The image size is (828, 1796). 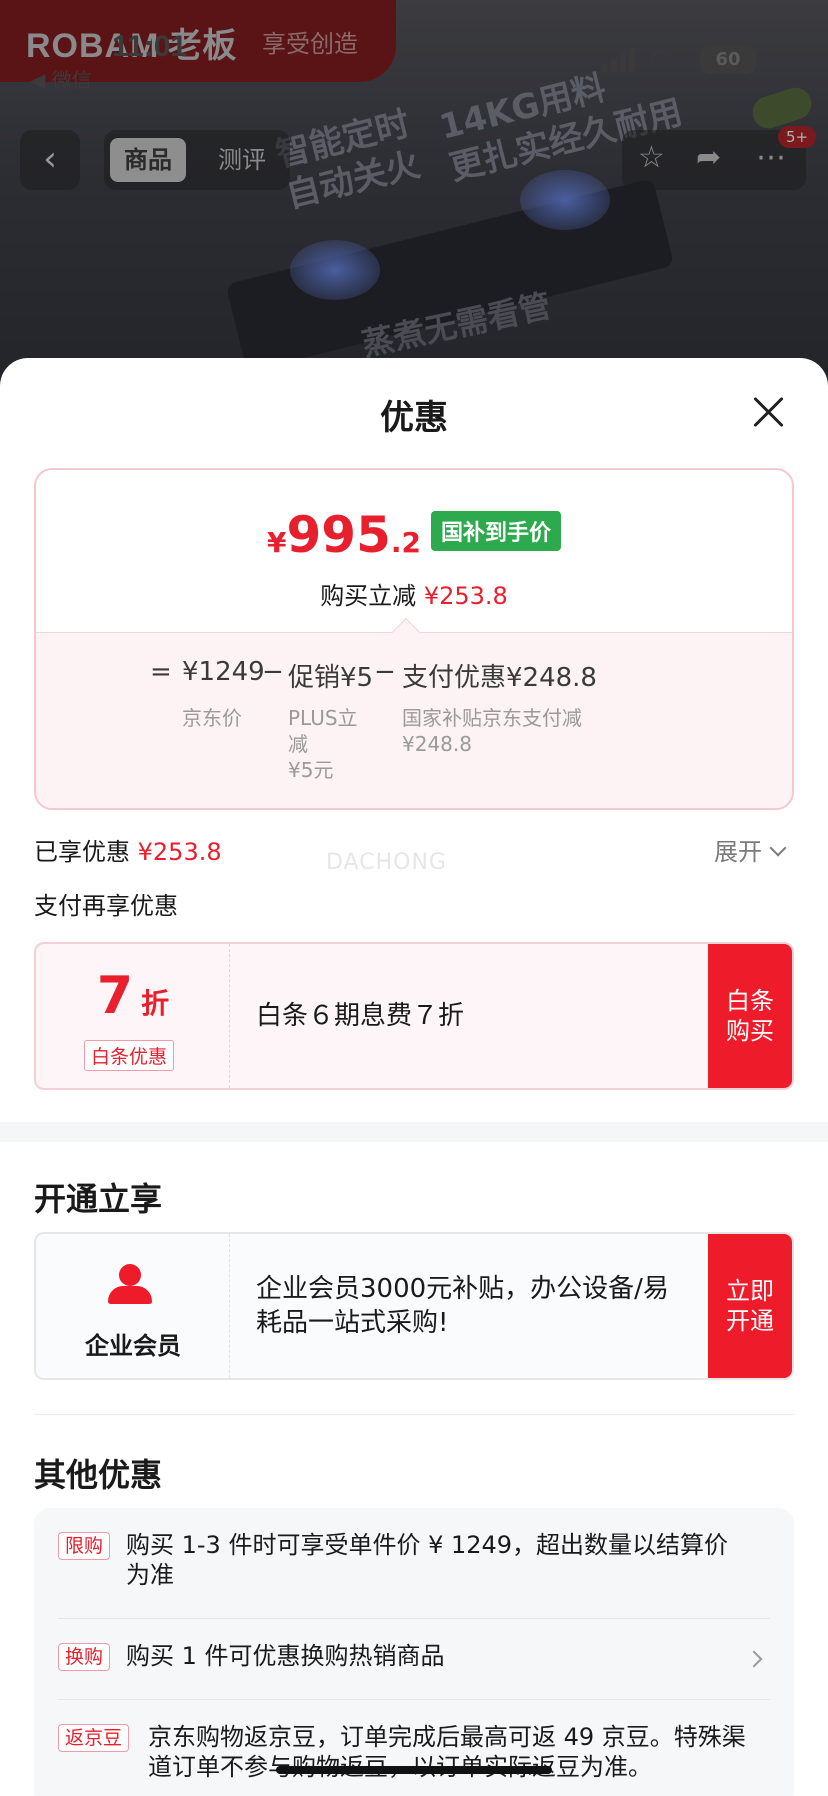 What do you see at coordinates (414, 418) in the screenshot?
I see `sheet-title: 优惠` at bounding box center [414, 418].